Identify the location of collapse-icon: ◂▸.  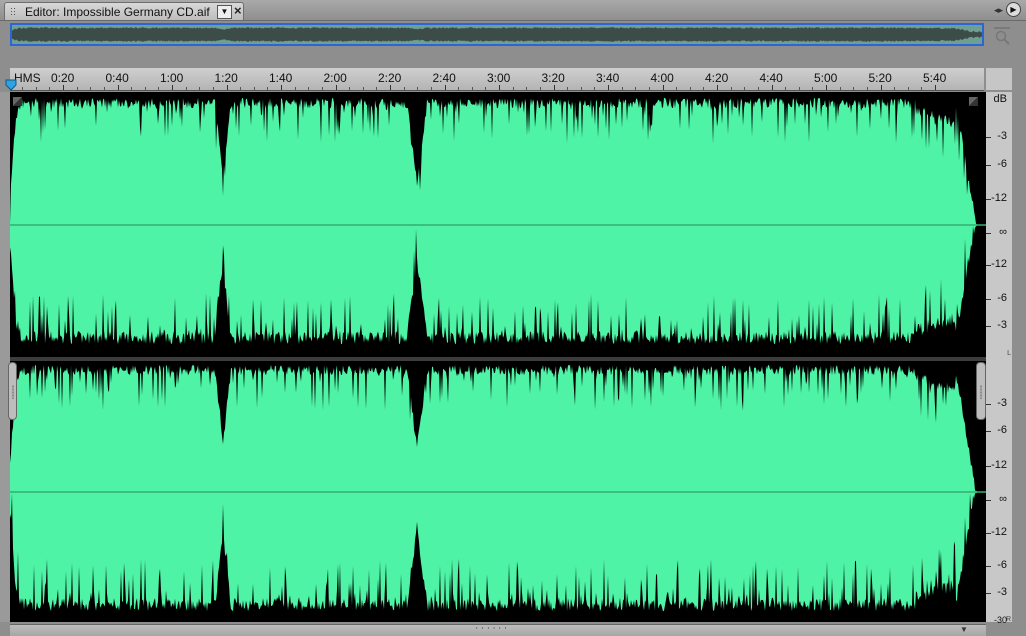
(998, 10).